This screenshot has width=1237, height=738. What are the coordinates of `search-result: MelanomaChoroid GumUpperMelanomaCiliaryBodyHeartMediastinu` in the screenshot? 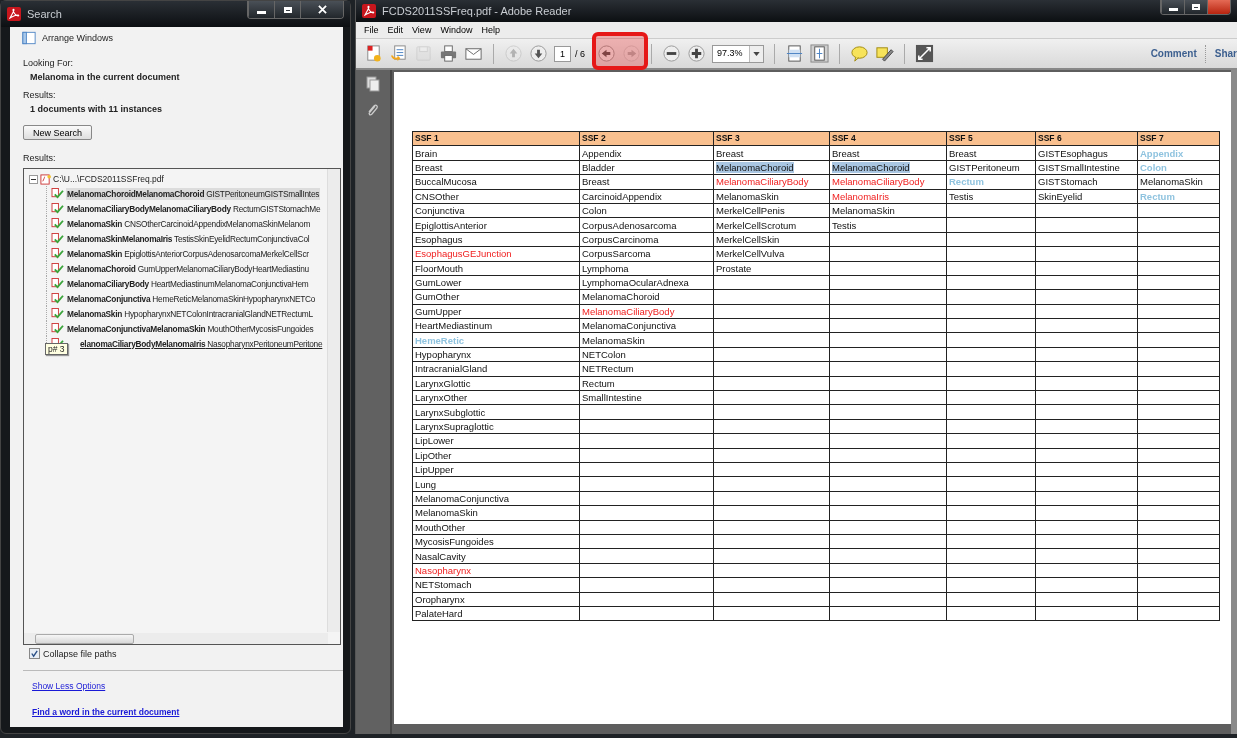 It's located at (188, 268).